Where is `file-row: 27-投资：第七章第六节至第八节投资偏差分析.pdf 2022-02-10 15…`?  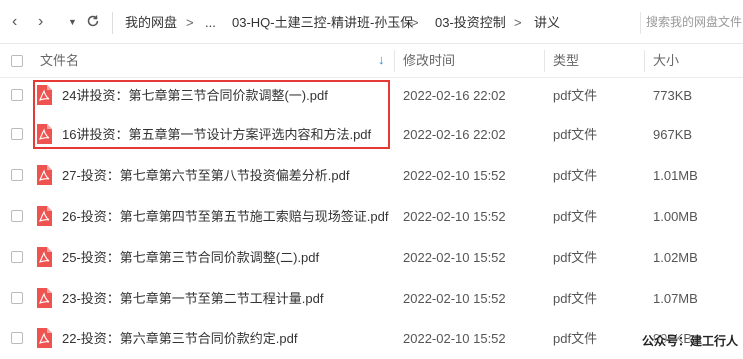
file-row: 27-投资：第七章第六节至第八节投资偏差分析.pdf 2022-02-10 15… is located at coordinates (371, 176).